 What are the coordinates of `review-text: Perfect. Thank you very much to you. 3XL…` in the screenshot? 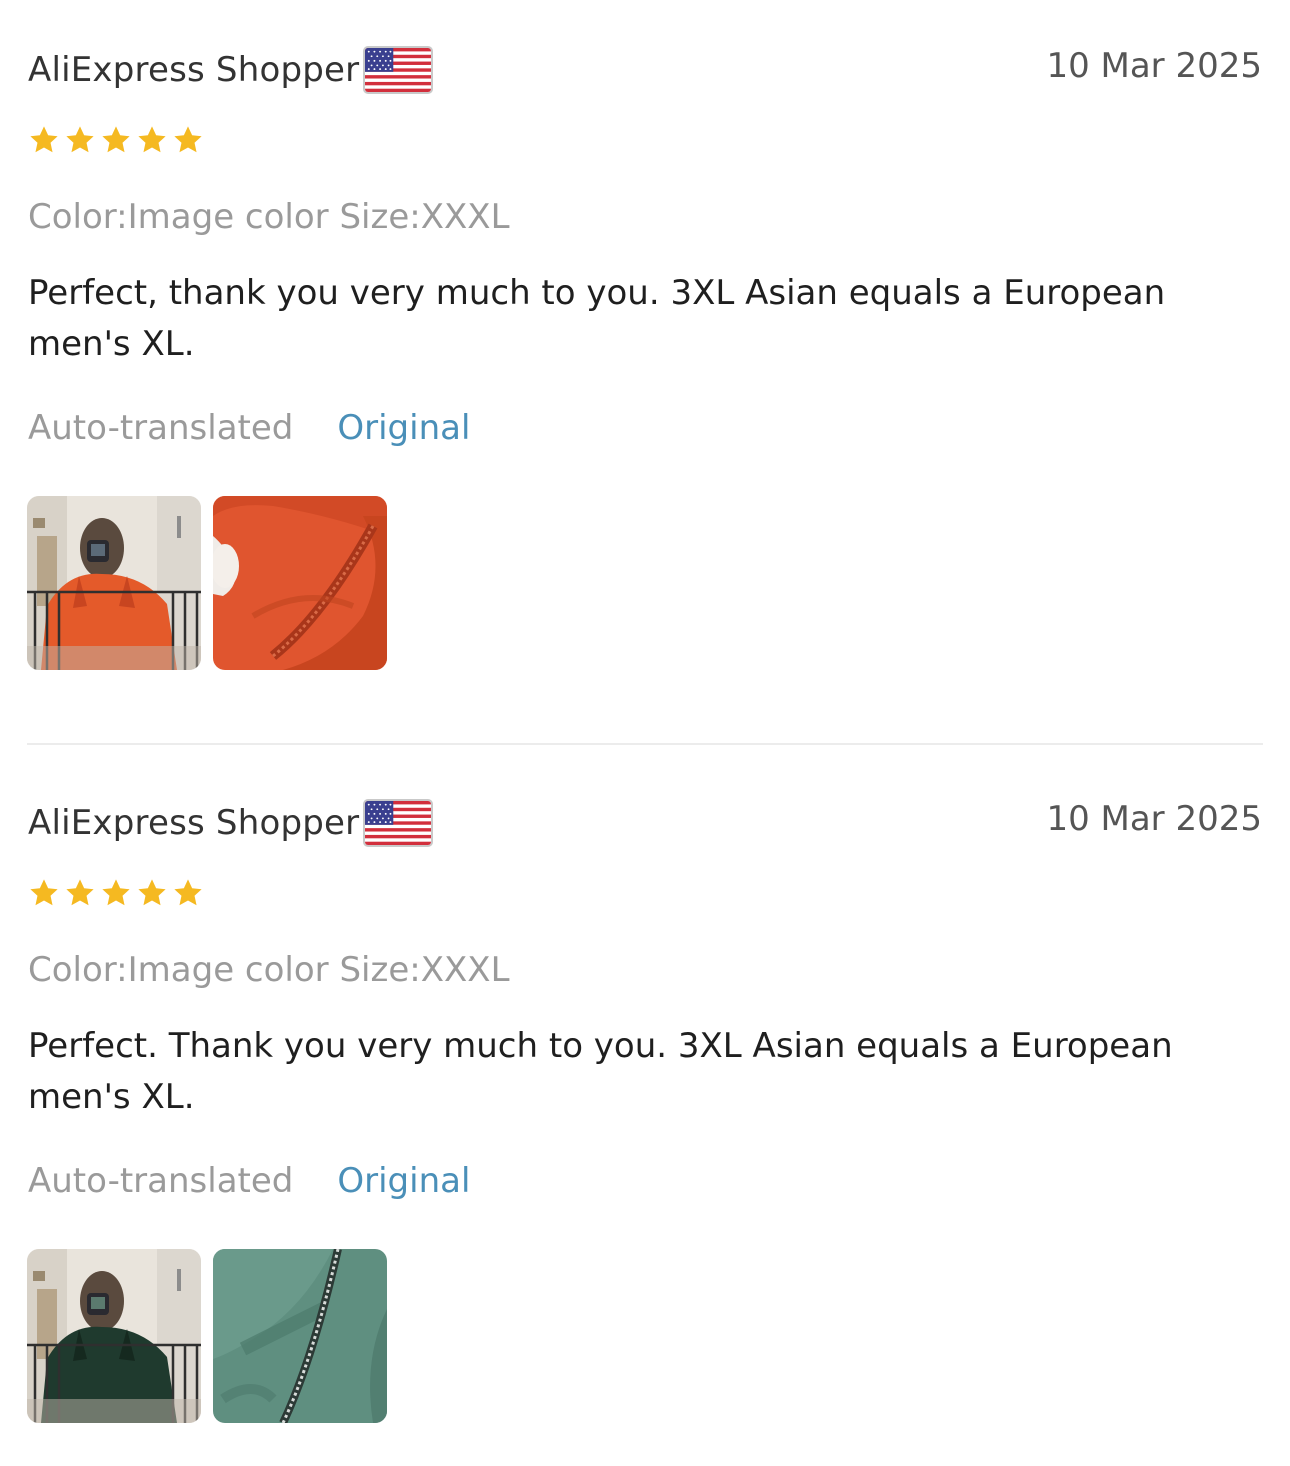 It's located at (600, 1071).